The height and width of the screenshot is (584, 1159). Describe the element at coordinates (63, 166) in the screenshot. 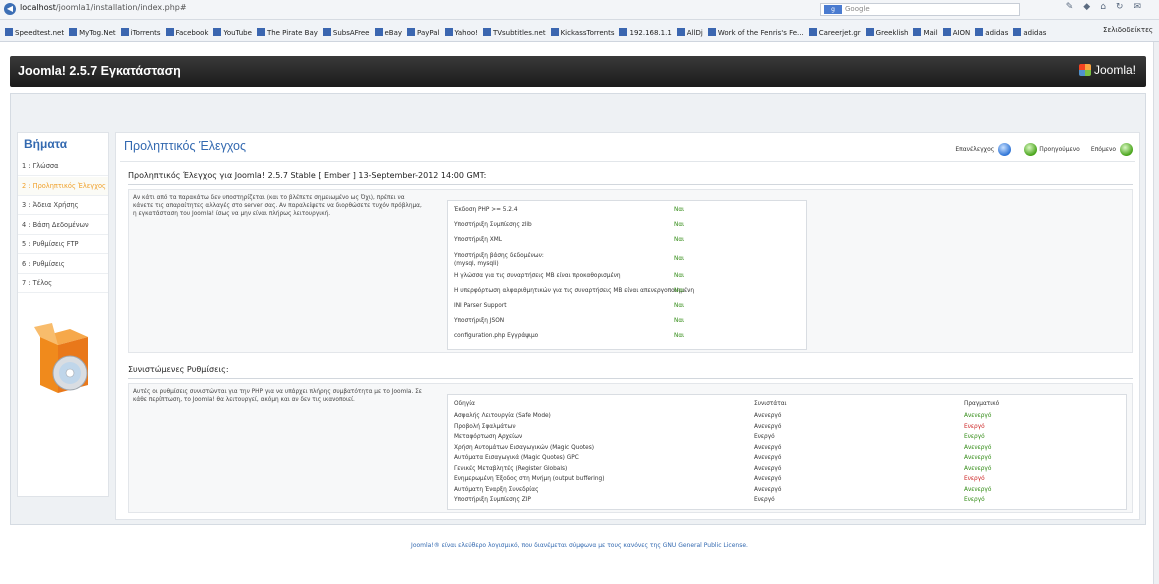

I see `sidebar-step: 1 : Γλώσσα` at that location.